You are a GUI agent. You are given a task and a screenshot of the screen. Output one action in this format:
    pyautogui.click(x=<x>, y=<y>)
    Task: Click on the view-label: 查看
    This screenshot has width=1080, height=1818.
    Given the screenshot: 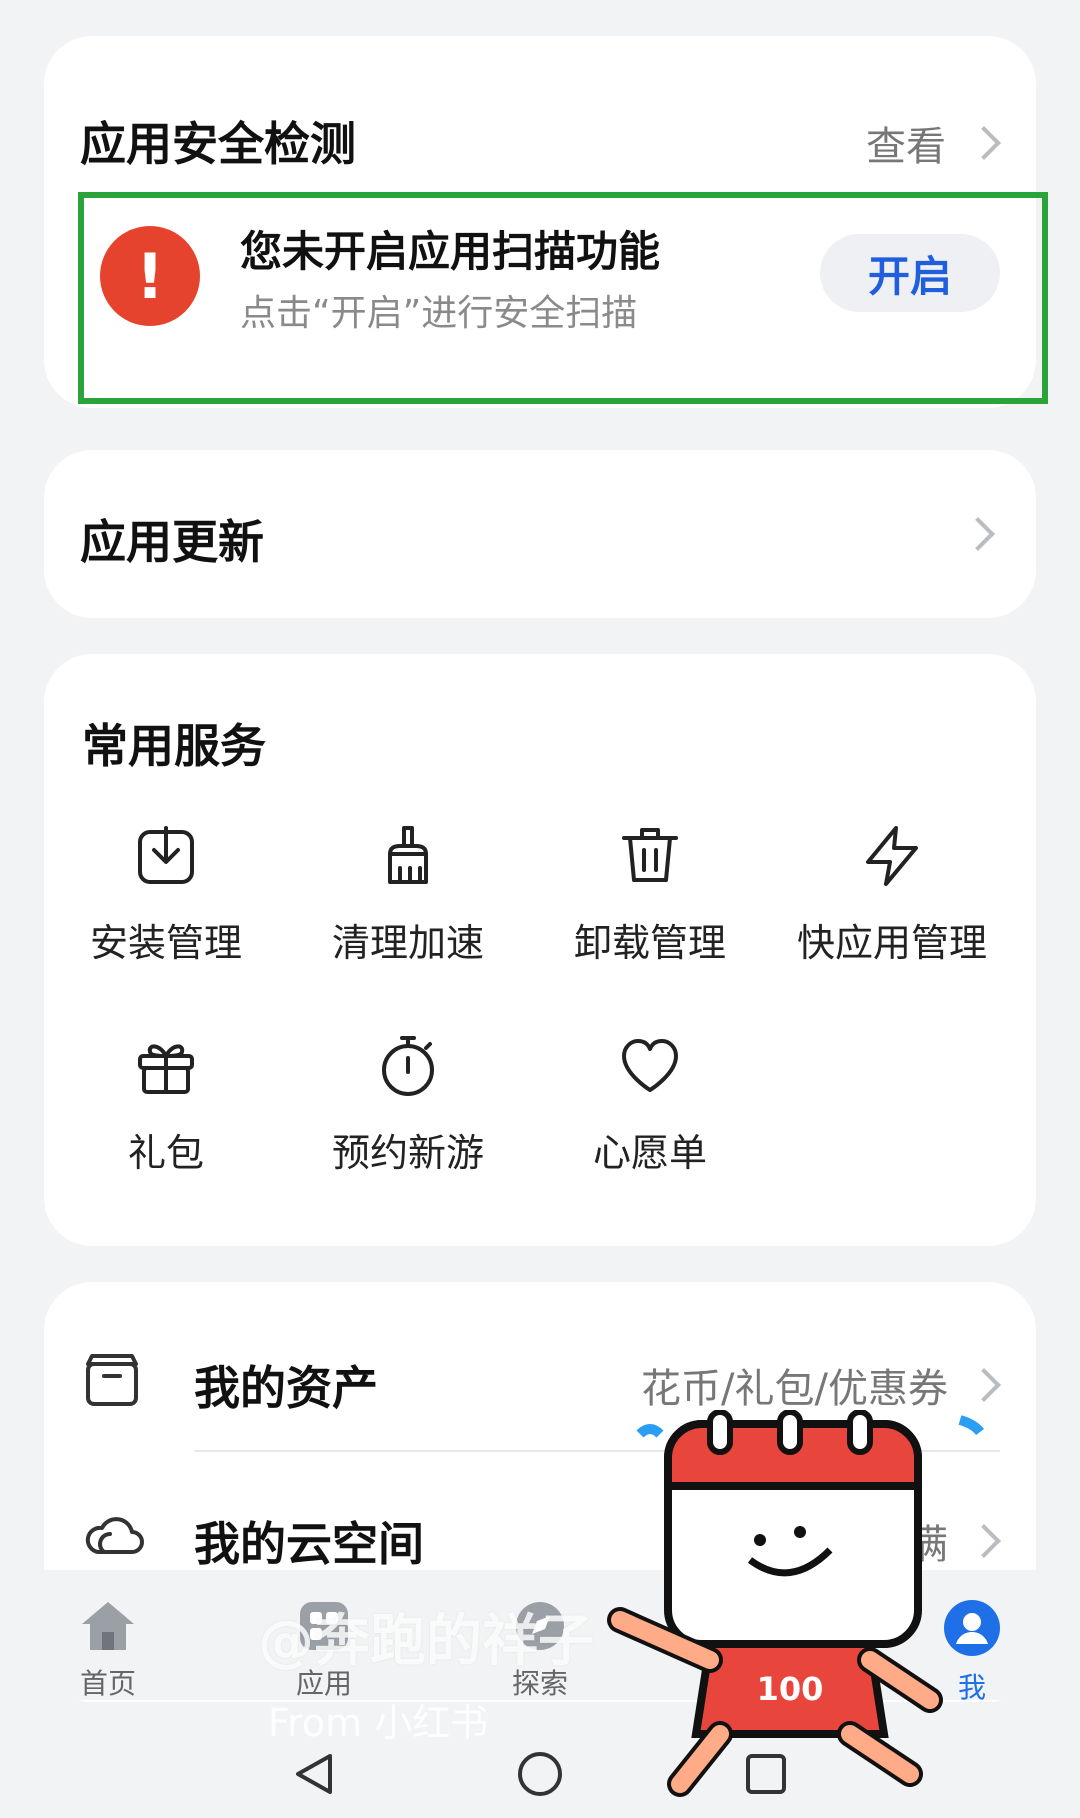 What is the action you would take?
    pyautogui.click(x=906, y=147)
    